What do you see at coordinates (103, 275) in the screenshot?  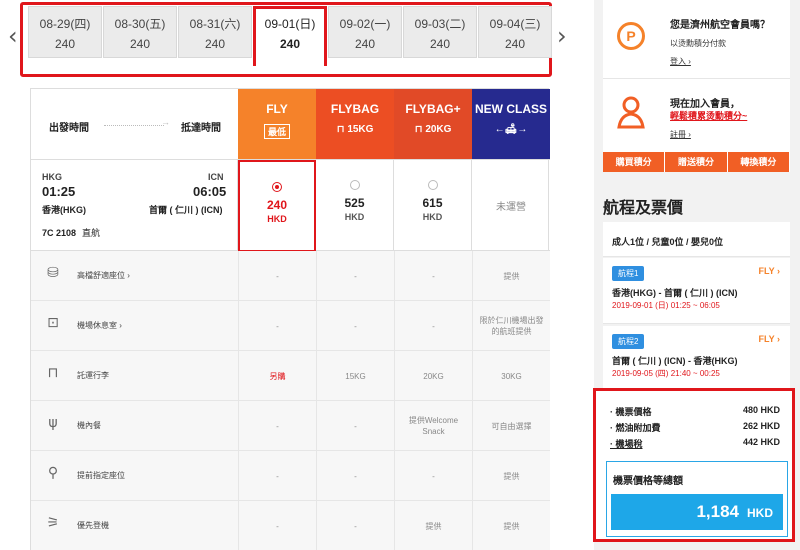 I see `benefit-label: 高檔舒適座位 ›` at bounding box center [103, 275].